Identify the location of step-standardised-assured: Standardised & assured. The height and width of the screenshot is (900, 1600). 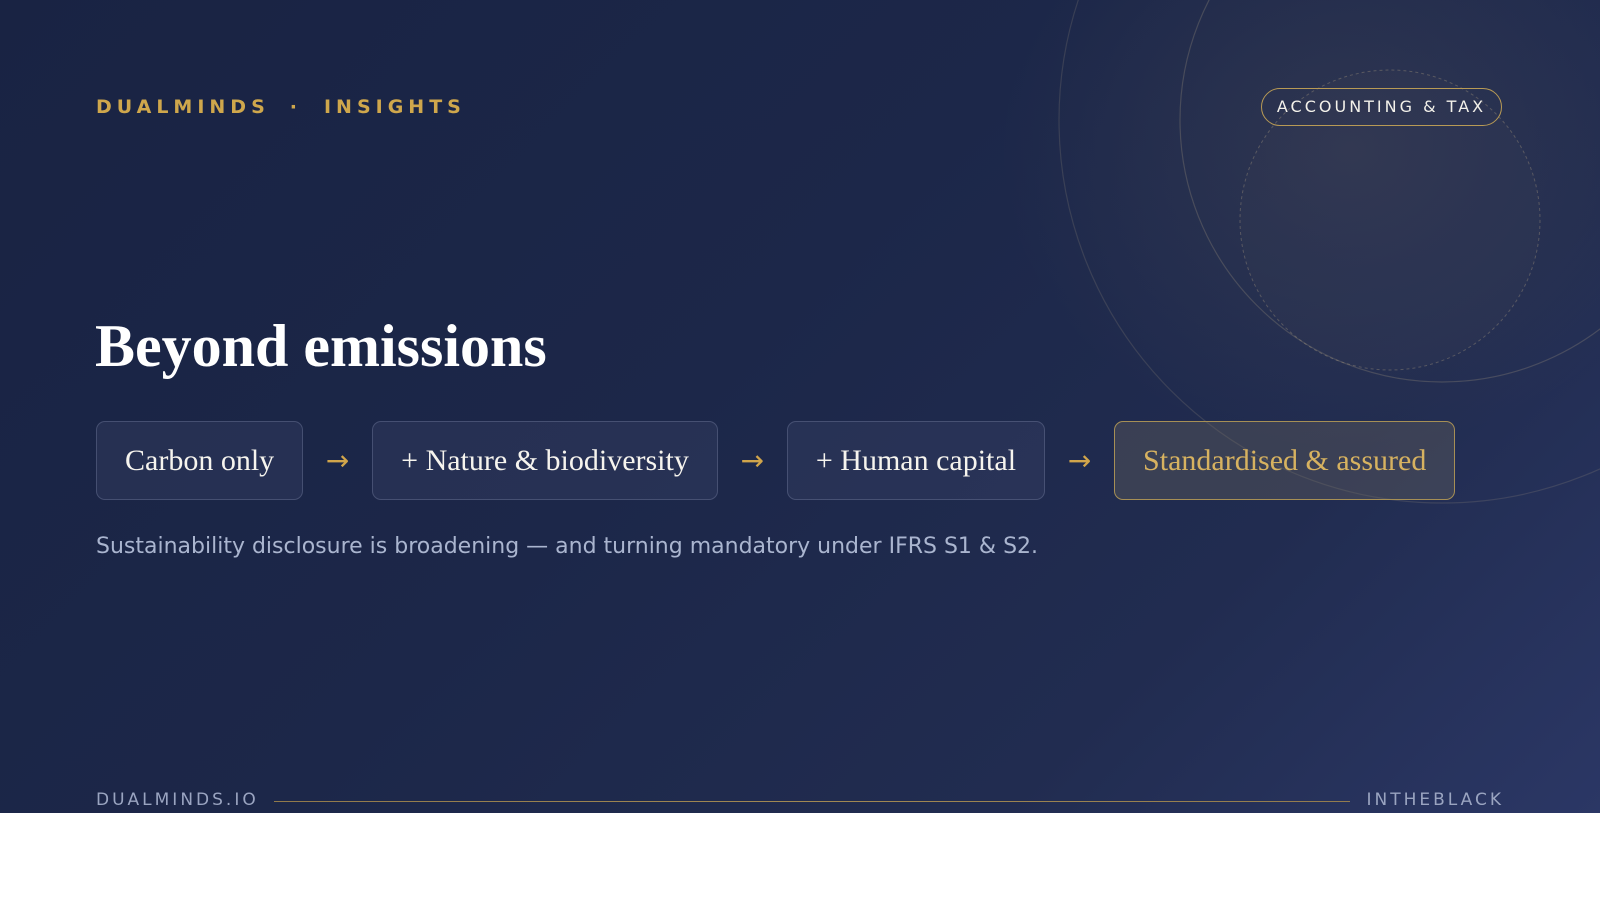
(1285, 460).